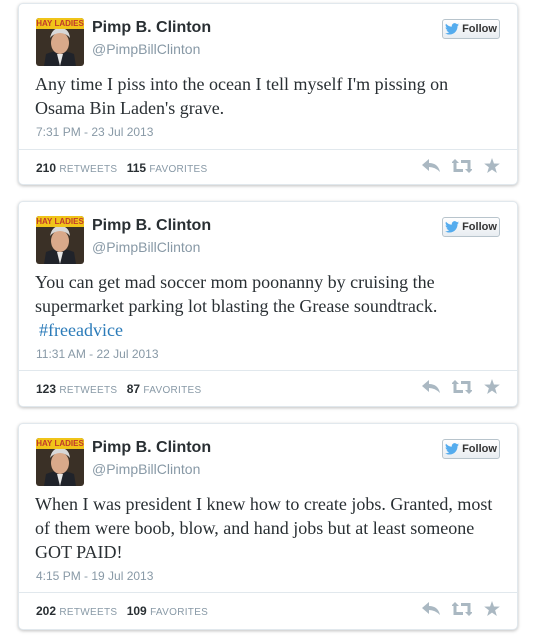 Image resolution: width=536 pixels, height=640 pixels. What do you see at coordinates (46, 168) in the screenshot?
I see `retweet-count: 210` at bounding box center [46, 168].